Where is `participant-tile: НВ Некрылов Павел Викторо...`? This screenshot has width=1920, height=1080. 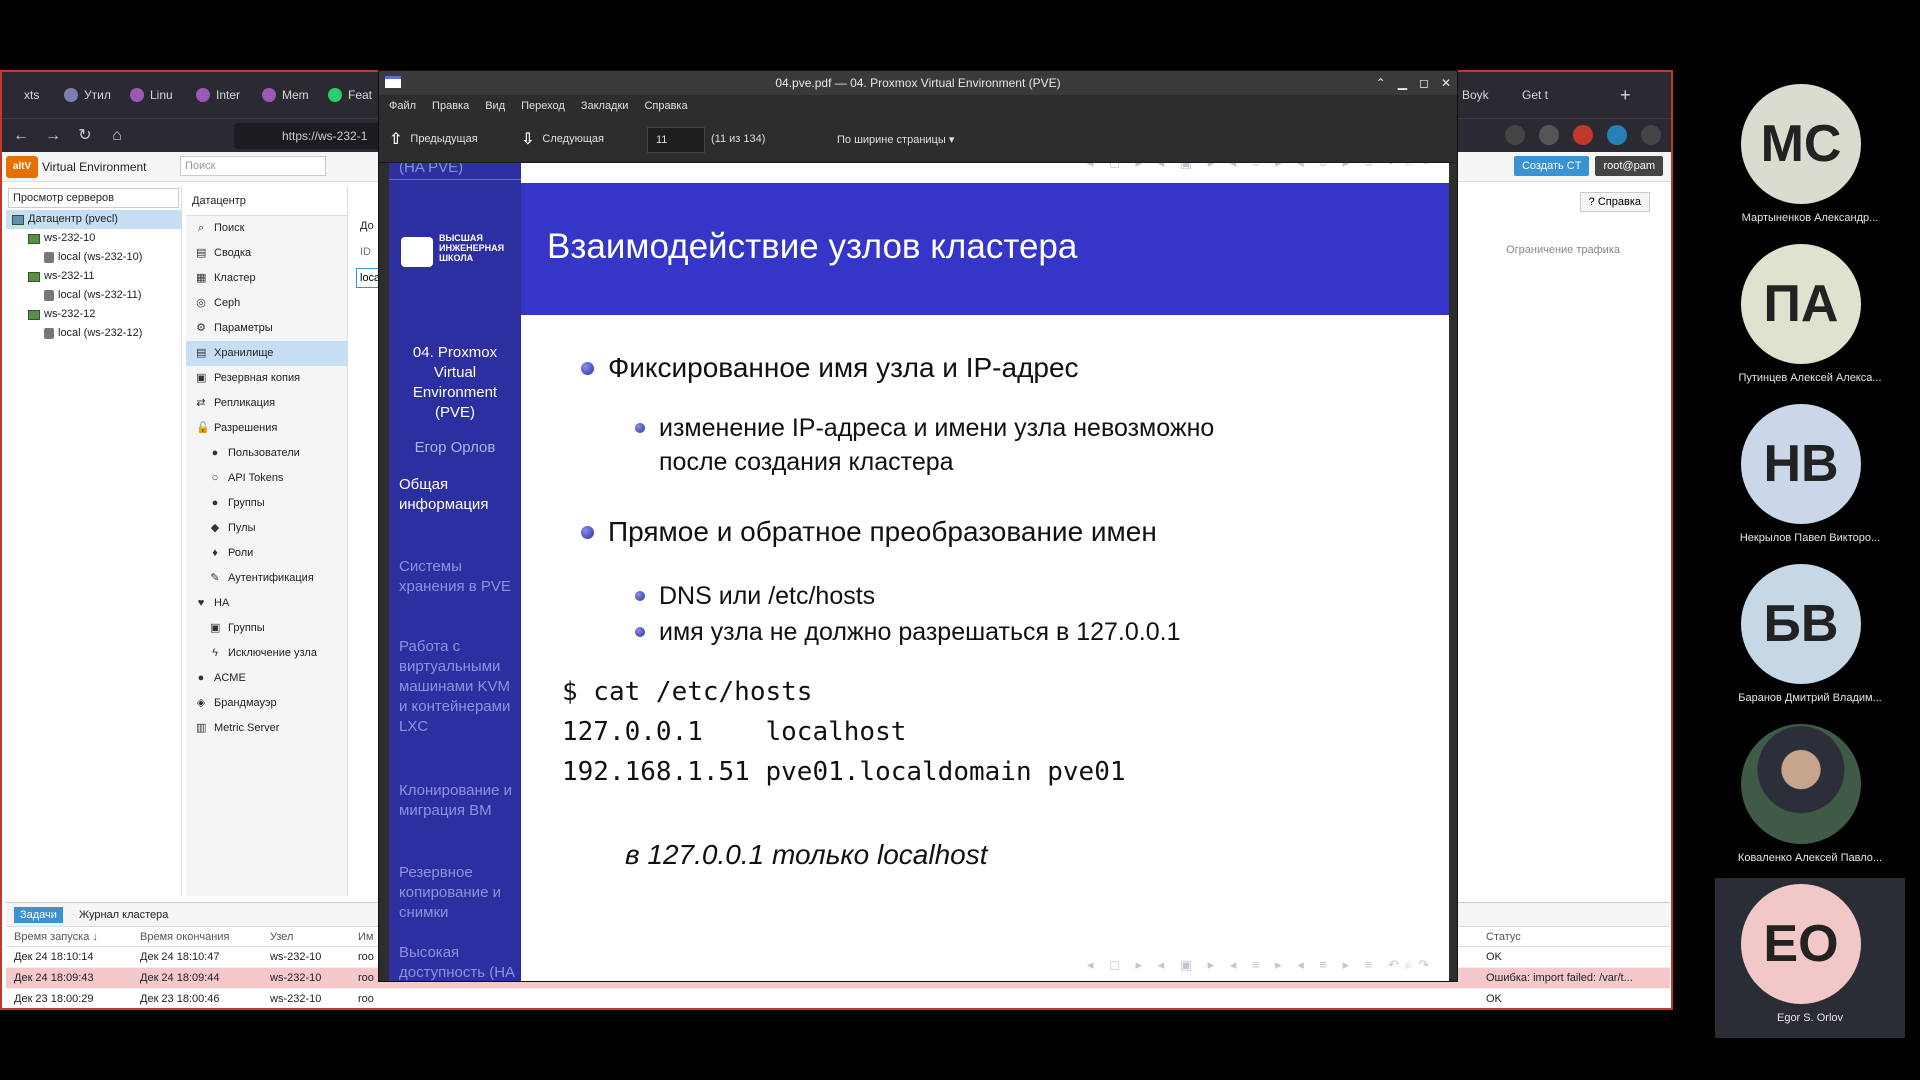 participant-tile: НВ Некрылов Павел Викторо... is located at coordinates (1810, 478).